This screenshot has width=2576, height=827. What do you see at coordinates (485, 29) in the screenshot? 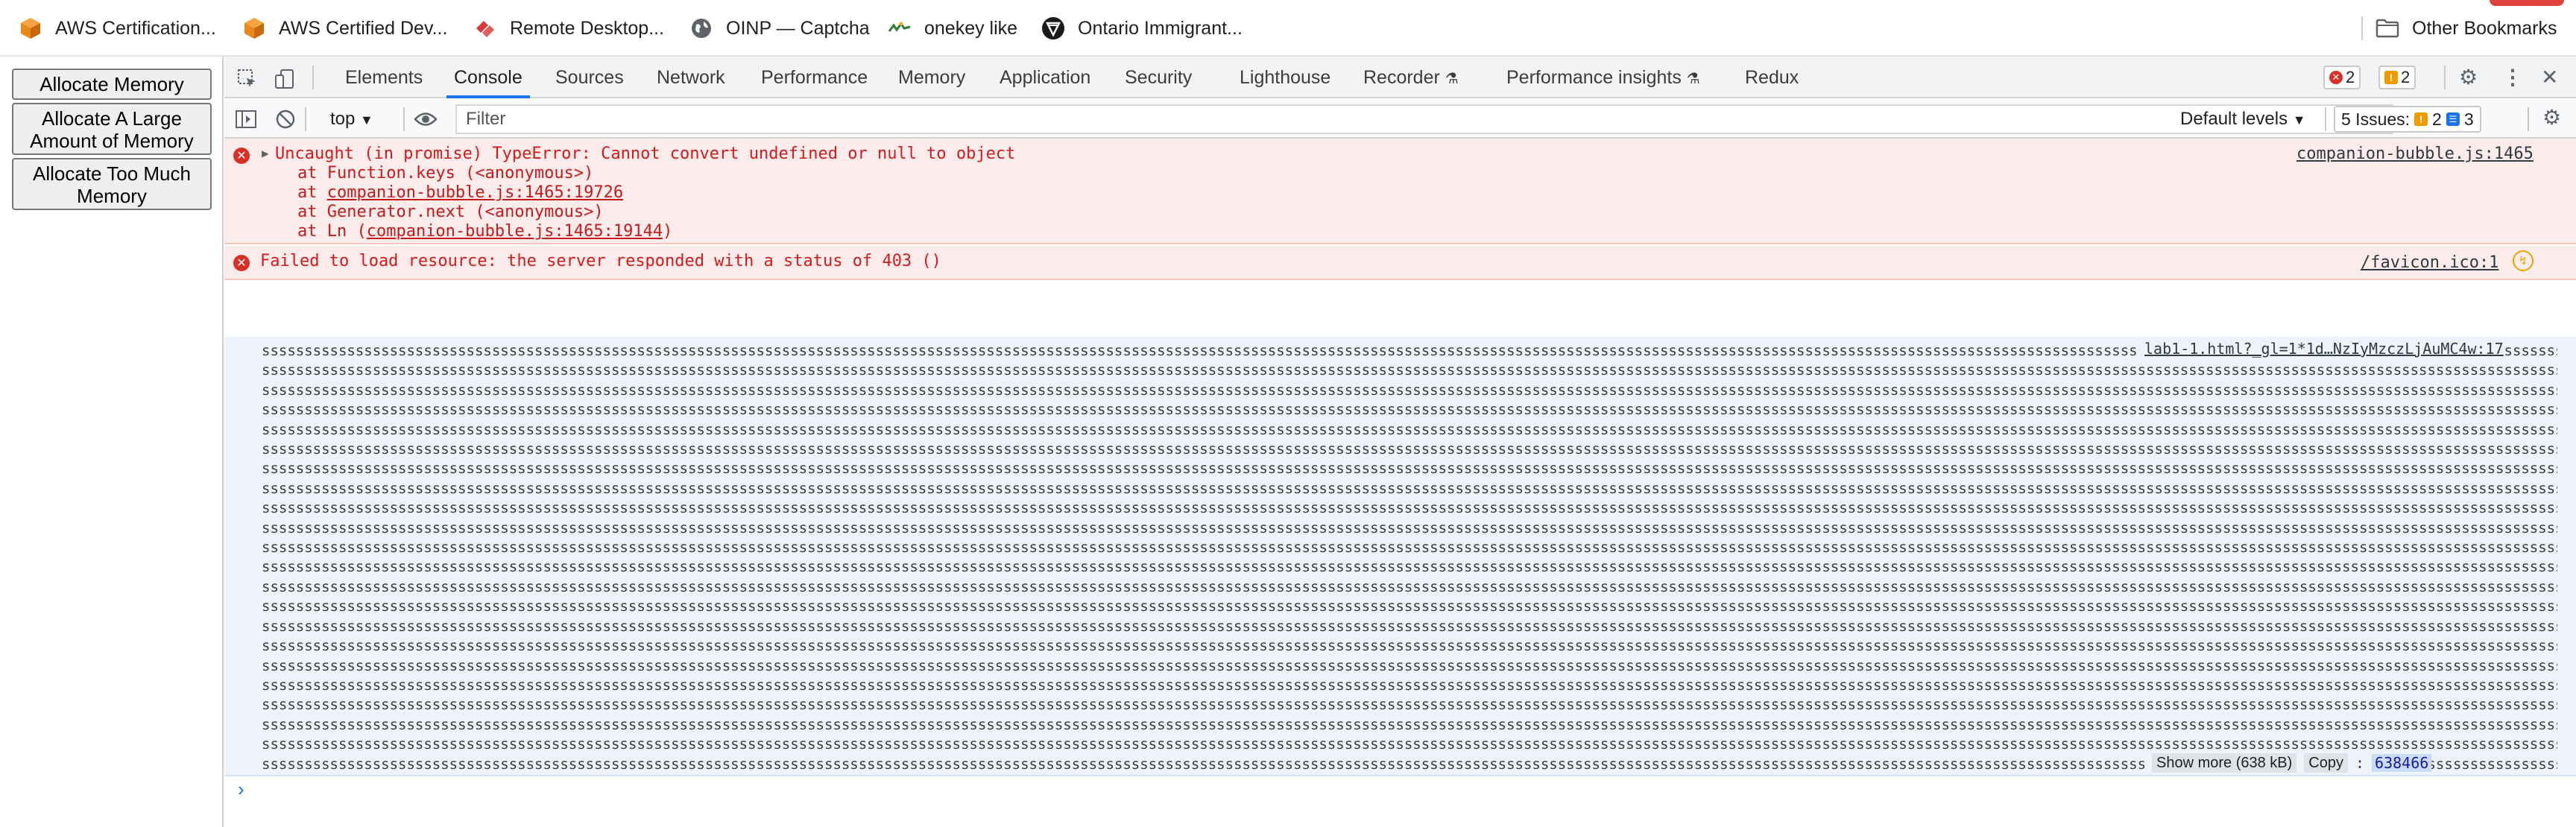
I see `remote-desktop-icon` at bounding box center [485, 29].